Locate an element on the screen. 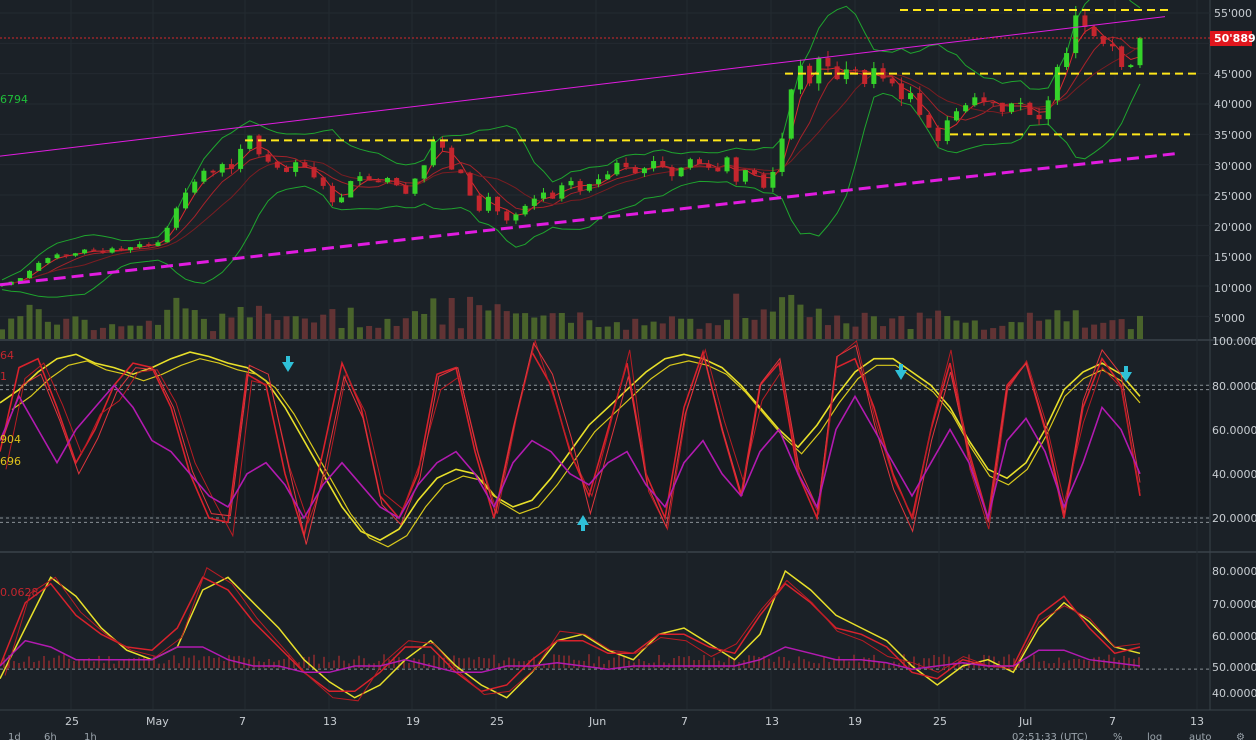 This screenshot has height=740, width=1256. time-tick: Jun is located at coordinates (597, 721).